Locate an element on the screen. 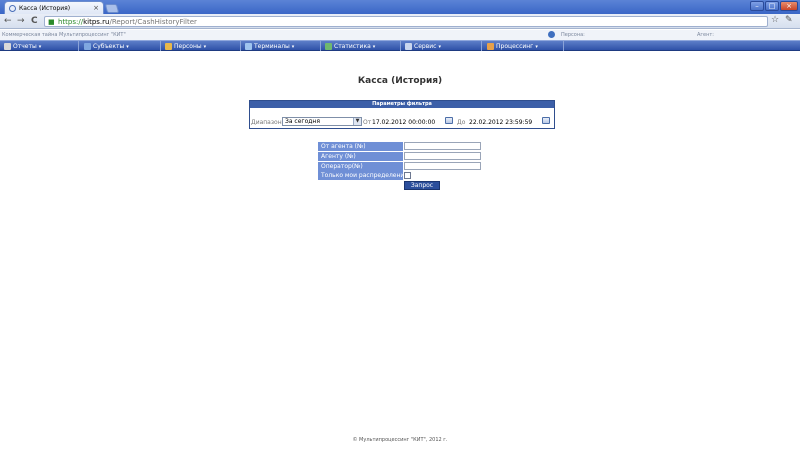  url-path: /Report/CashHistoryFilter is located at coordinates (153, 22).